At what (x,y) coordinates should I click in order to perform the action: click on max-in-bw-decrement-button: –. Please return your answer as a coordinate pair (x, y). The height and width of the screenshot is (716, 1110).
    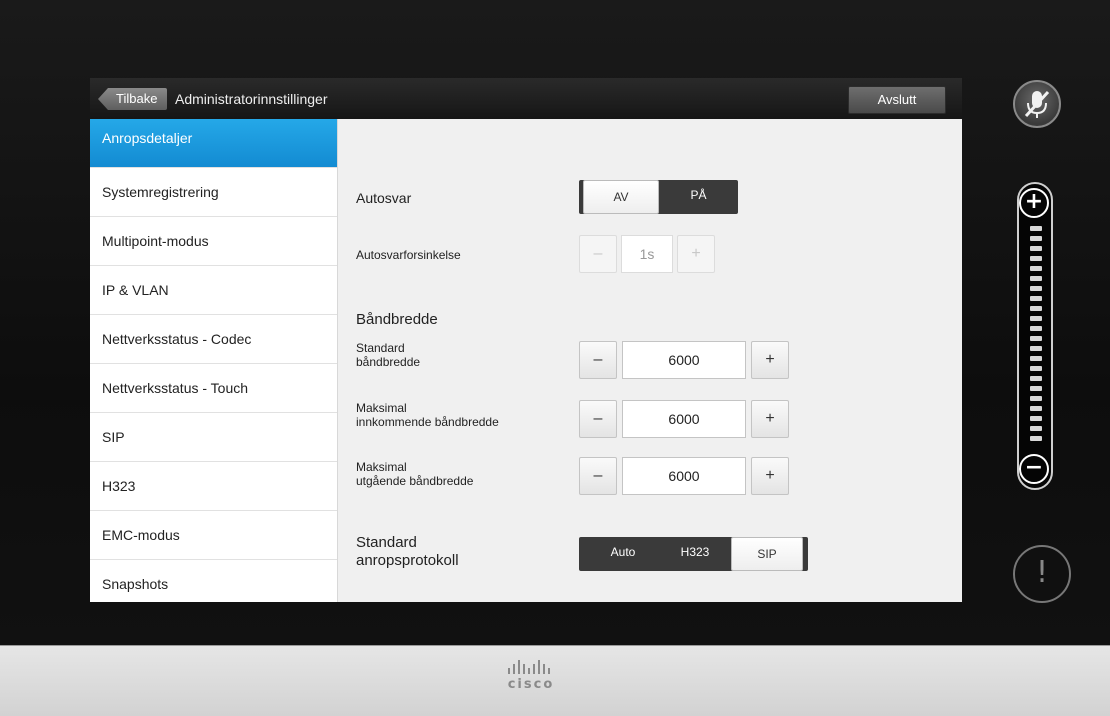
    Looking at the image, I should click on (598, 419).